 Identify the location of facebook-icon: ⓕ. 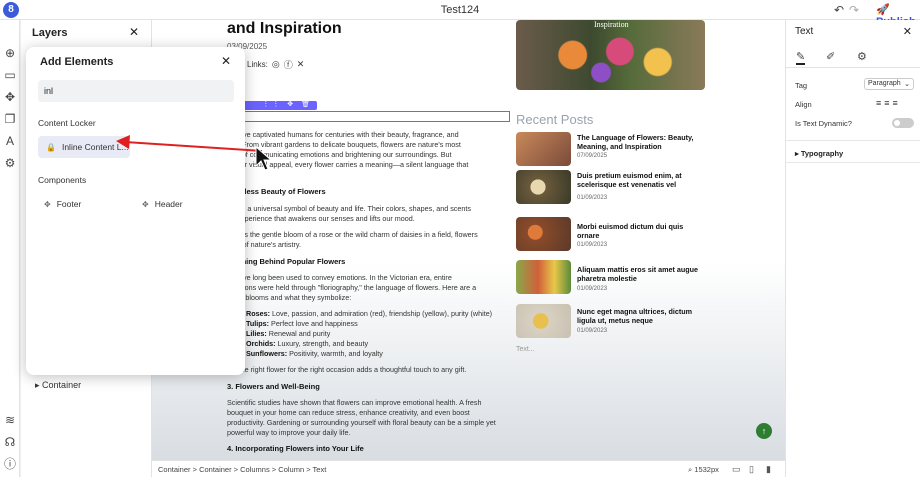
(288, 64).